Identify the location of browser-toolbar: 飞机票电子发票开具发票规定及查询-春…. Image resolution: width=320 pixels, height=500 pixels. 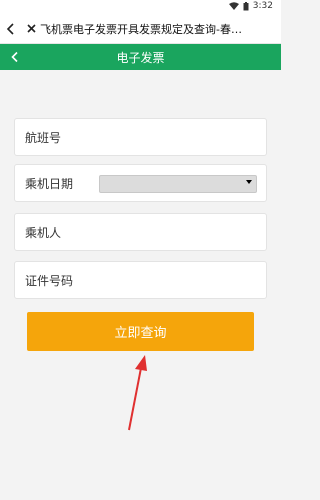
(140, 29).